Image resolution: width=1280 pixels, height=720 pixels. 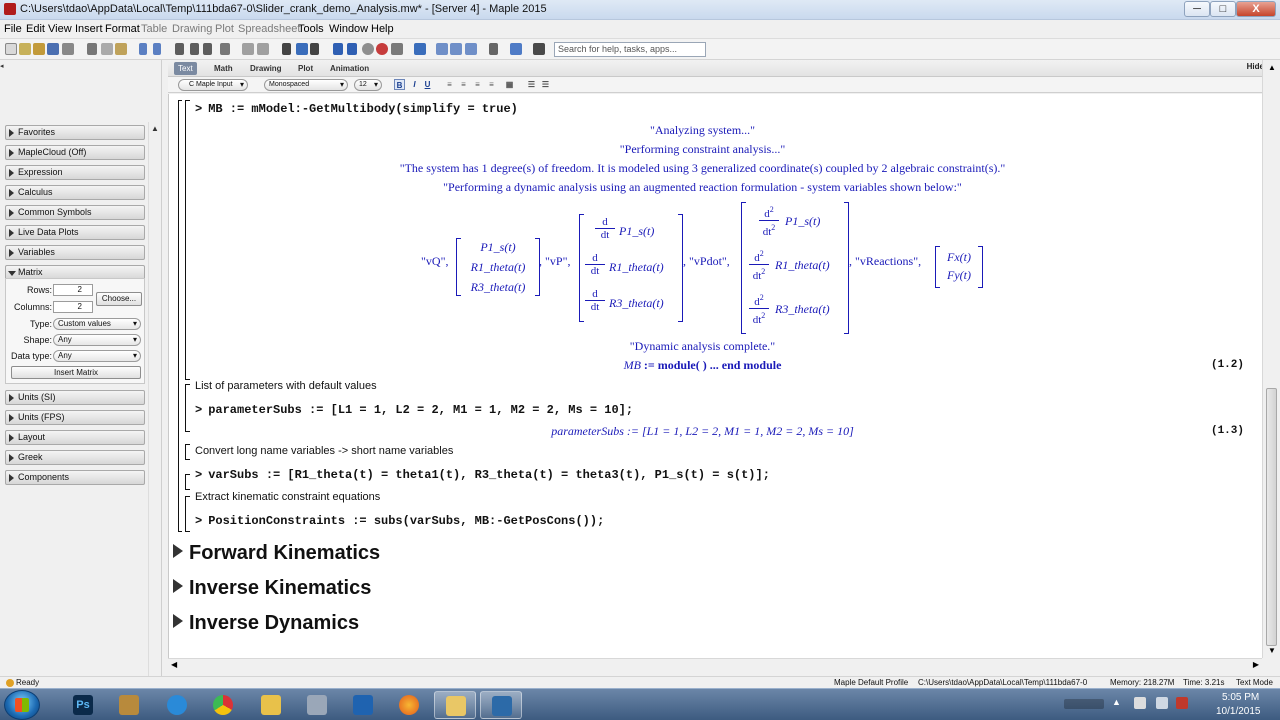 What do you see at coordinates (463, 84) in the screenshot?
I see `align-center-icon: ≡` at bounding box center [463, 84].